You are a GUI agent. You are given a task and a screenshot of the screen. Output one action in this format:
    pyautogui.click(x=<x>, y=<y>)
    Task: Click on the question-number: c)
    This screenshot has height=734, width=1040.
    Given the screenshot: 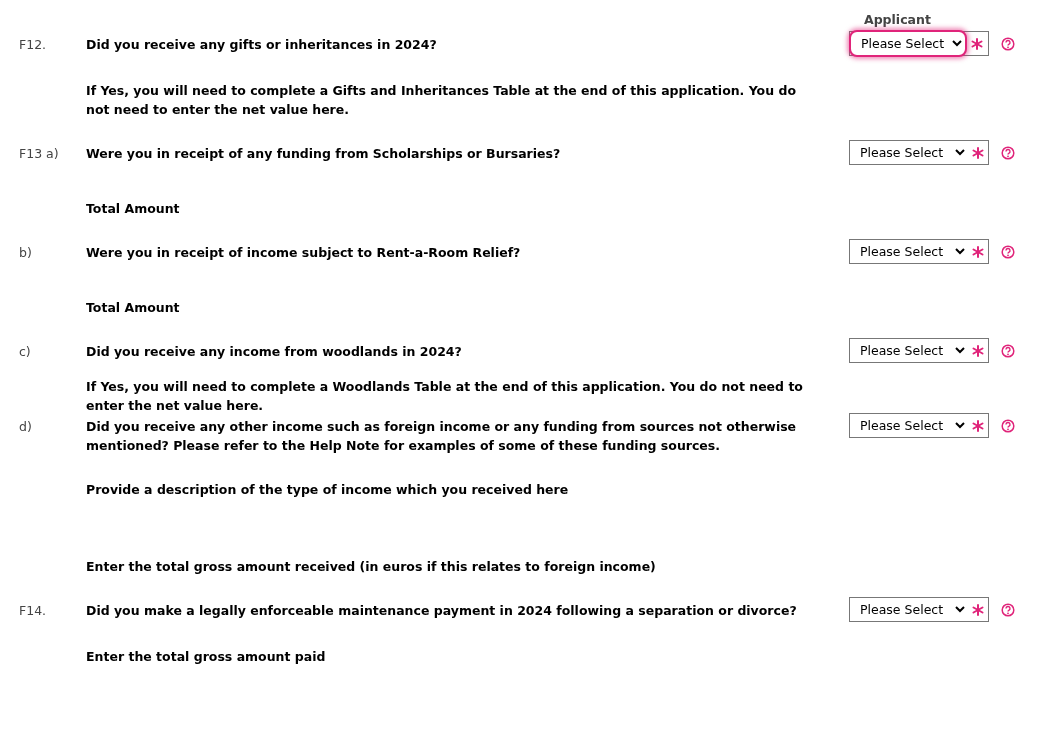 What is the action you would take?
    pyautogui.click(x=25, y=351)
    